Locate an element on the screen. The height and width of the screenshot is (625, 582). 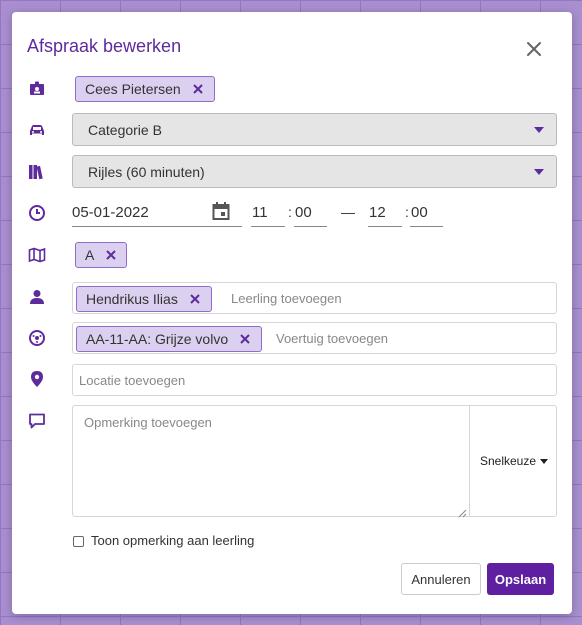
id-badge-icon is located at coordinates (37, 89).